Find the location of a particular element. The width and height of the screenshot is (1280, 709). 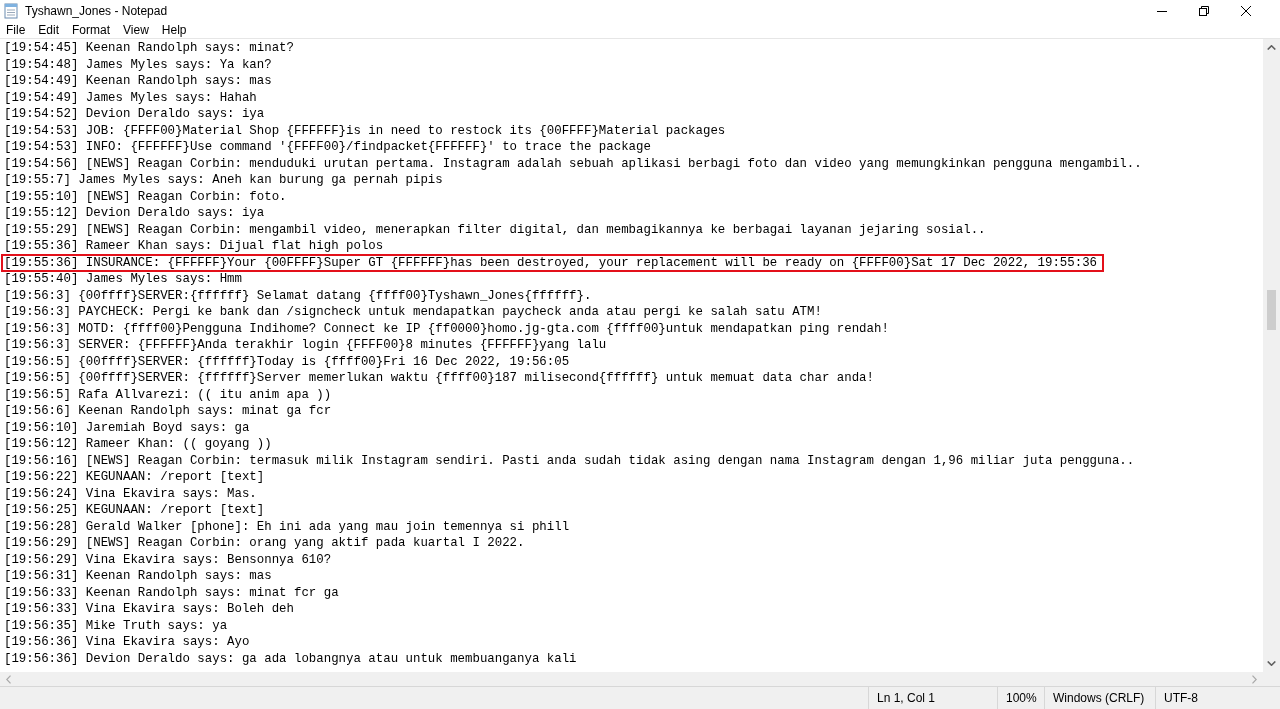

text-line: [19:56:5] {00ffff}SERVER: {ffffff}Server memerlukan waktu {ffff00}187 milisecond{ffffff} untuk memuat data char anda! is located at coordinates (439, 378).